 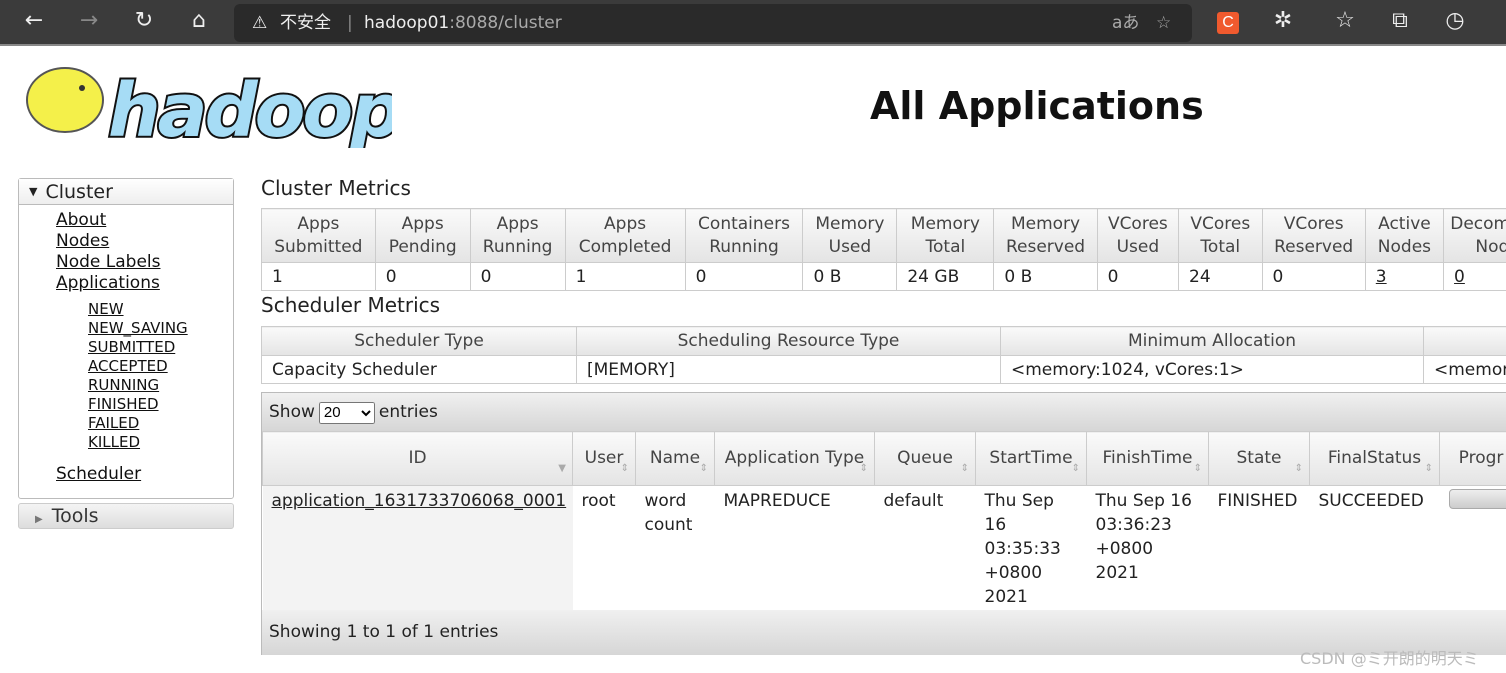 What do you see at coordinates (144, 20) in the screenshot?
I see `refresh-icon: ↻` at bounding box center [144, 20].